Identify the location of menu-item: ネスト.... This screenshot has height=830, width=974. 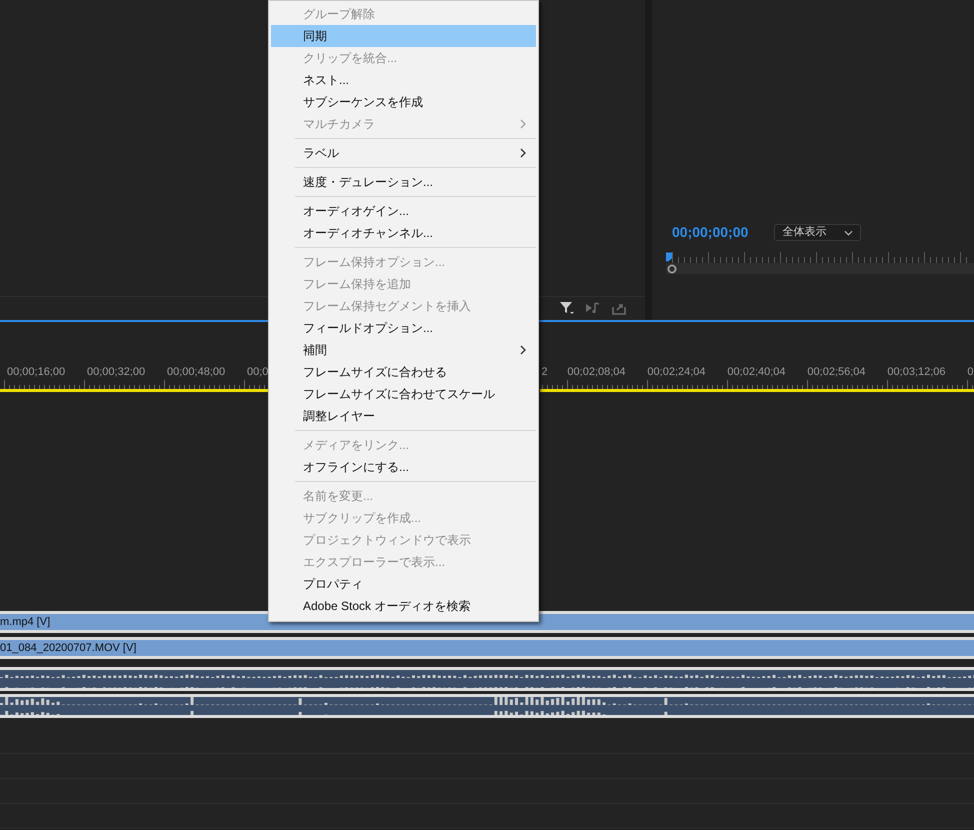
(403, 80).